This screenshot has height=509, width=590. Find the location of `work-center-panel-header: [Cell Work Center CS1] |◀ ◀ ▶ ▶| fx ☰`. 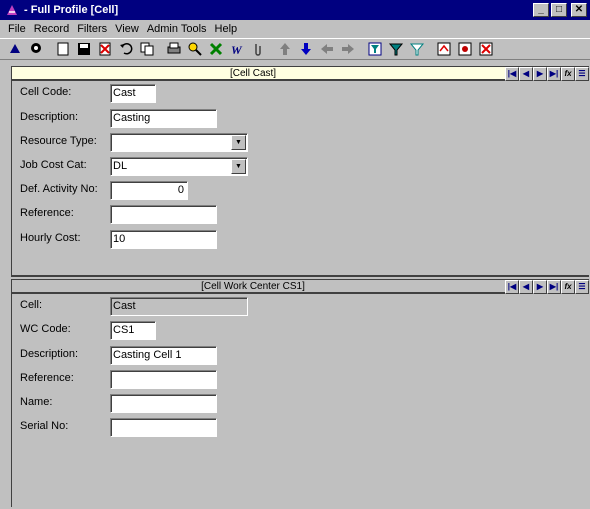

work-center-panel-header: [Cell Work Center CS1] |◀ ◀ ▶ ▶| fx ☰ is located at coordinates (300, 287).